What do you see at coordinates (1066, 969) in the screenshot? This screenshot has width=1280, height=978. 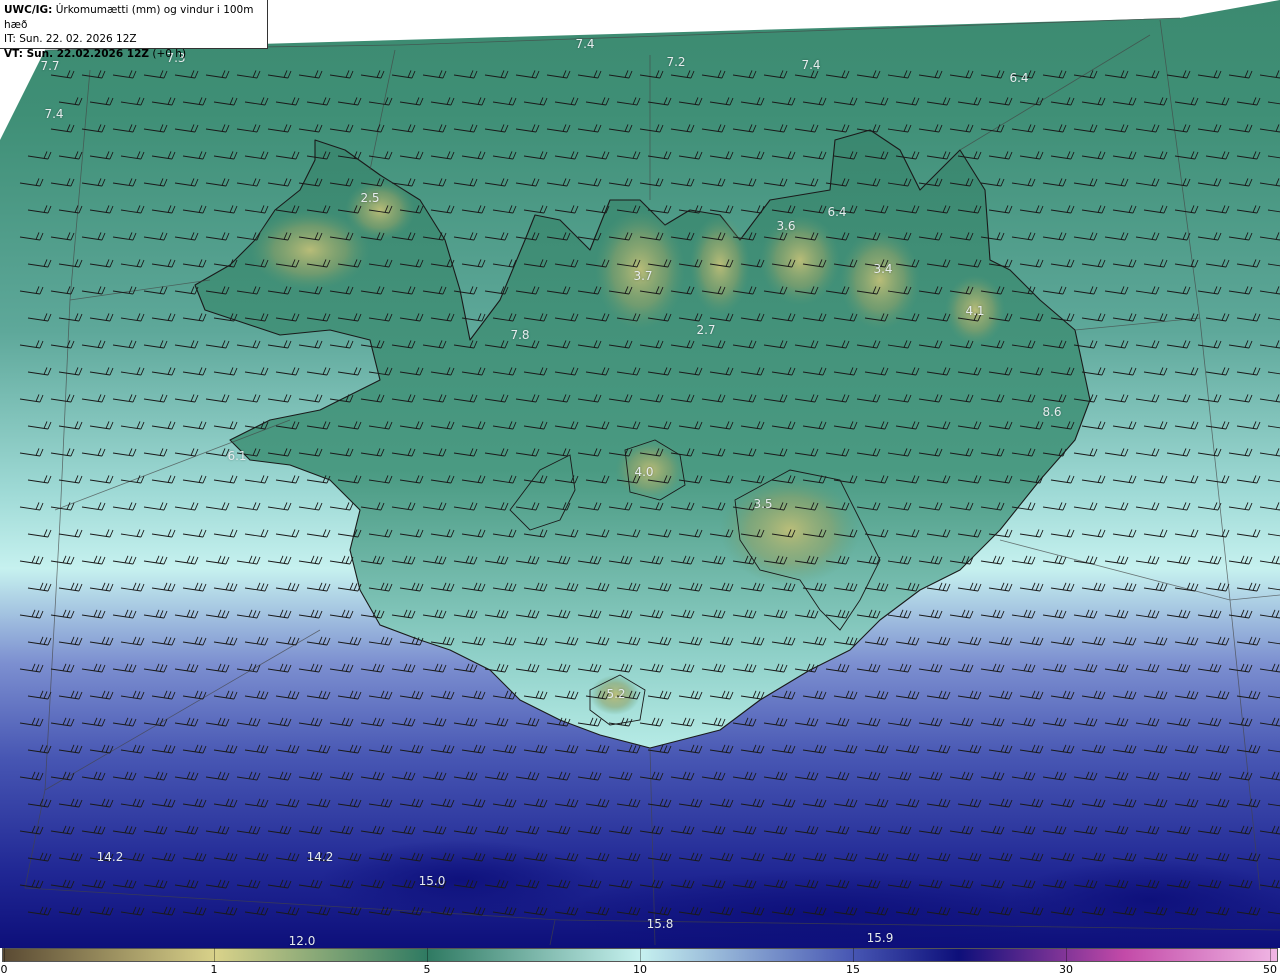 I see `color-scale-tick-label: 30` at bounding box center [1066, 969].